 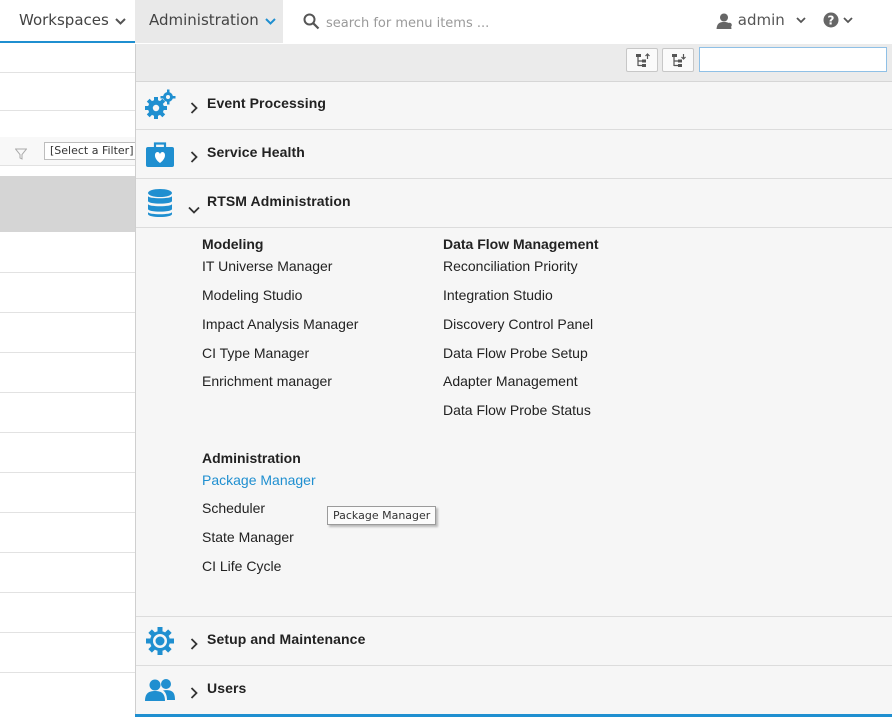 What do you see at coordinates (510, 381) in the screenshot?
I see `menu-item-adapter-management: Adapter Management` at bounding box center [510, 381].